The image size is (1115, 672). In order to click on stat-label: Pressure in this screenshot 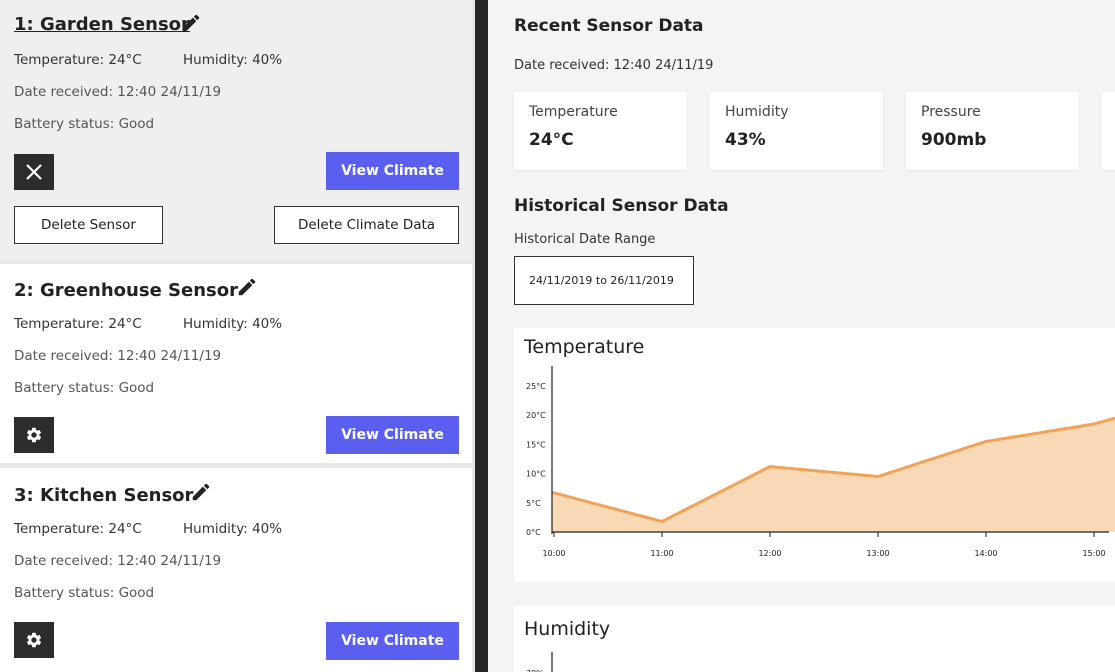, I will do `click(951, 112)`.